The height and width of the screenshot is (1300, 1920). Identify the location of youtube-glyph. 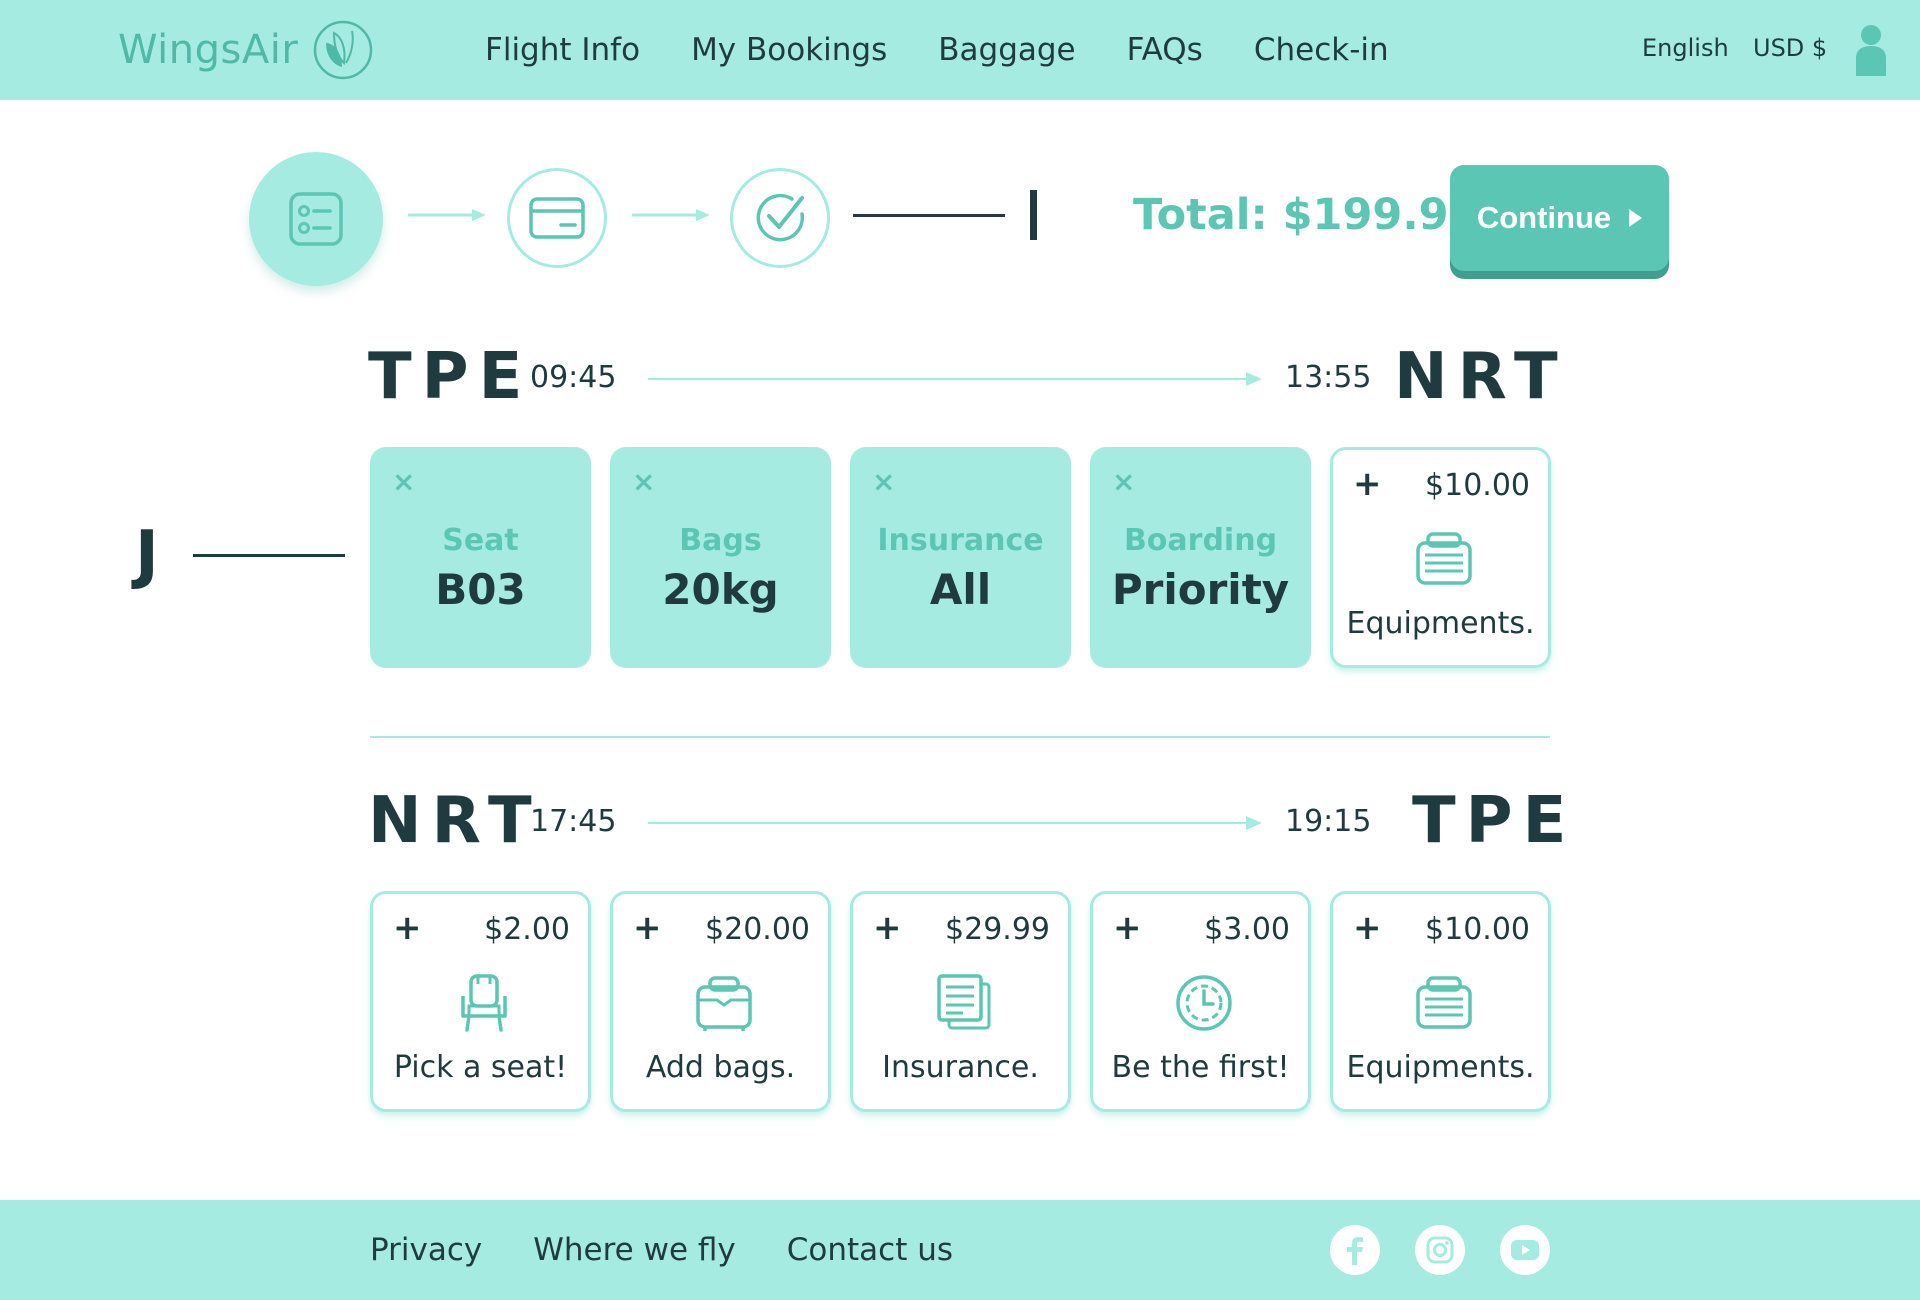
(1525, 1250).